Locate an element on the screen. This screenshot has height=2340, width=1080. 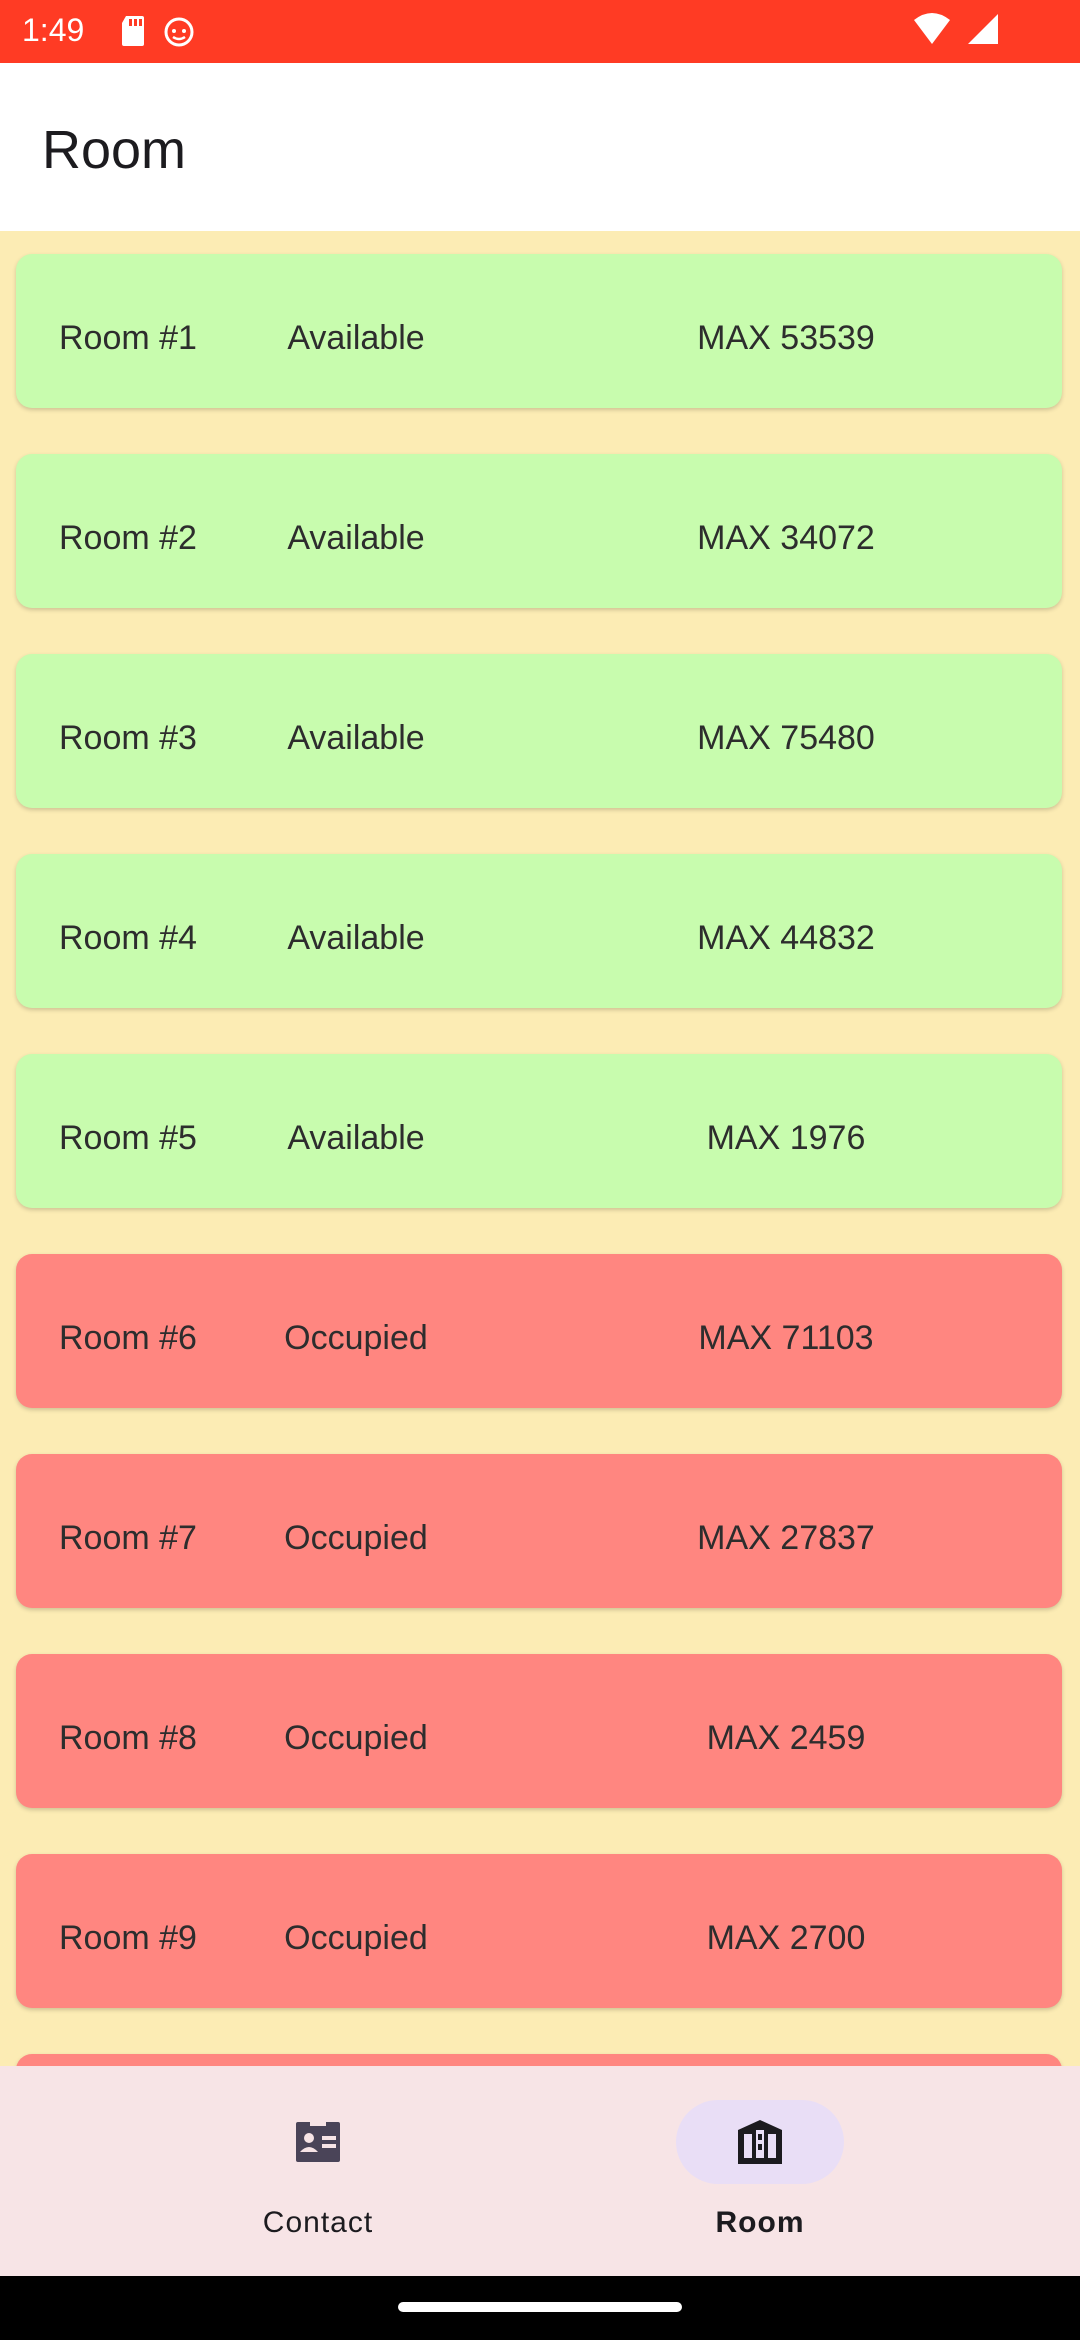
room-max: MAX 1976 is located at coordinates (786, 1138).